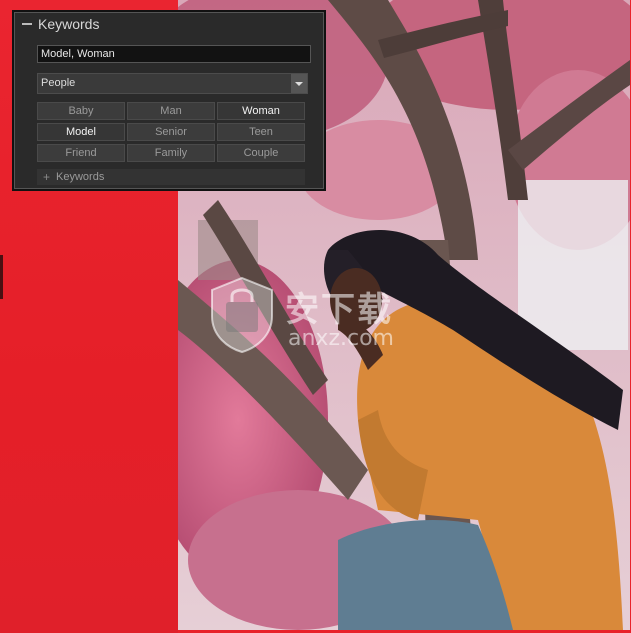 This screenshot has width=631, height=633. Describe the element at coordinates (81, 153) in the screenshot. I see `keyword-button-friend: Friend` at that location.